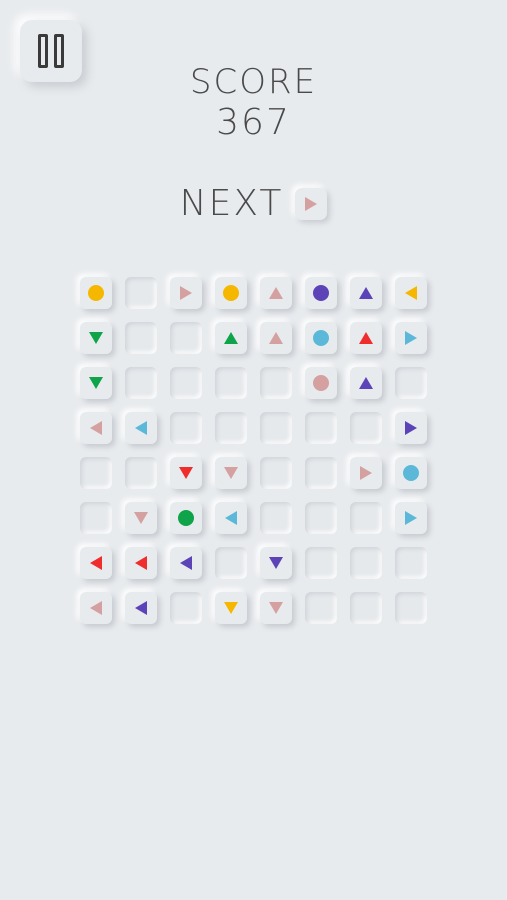 The image size is (507, 900). What do you see at coordinates (231, 203) in the screenshot?
I see `next-label: NEXT` at bounding box center [231, 203].